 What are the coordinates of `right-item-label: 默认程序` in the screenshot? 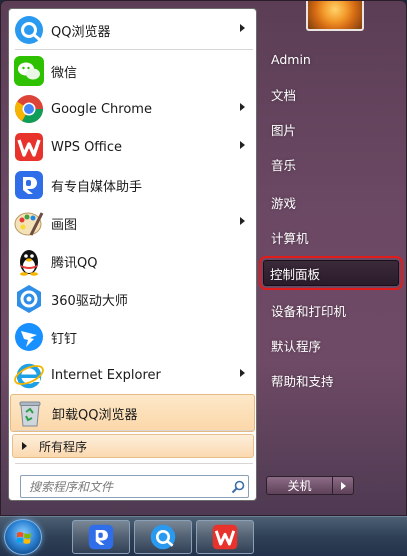 It's located at (296, 346).